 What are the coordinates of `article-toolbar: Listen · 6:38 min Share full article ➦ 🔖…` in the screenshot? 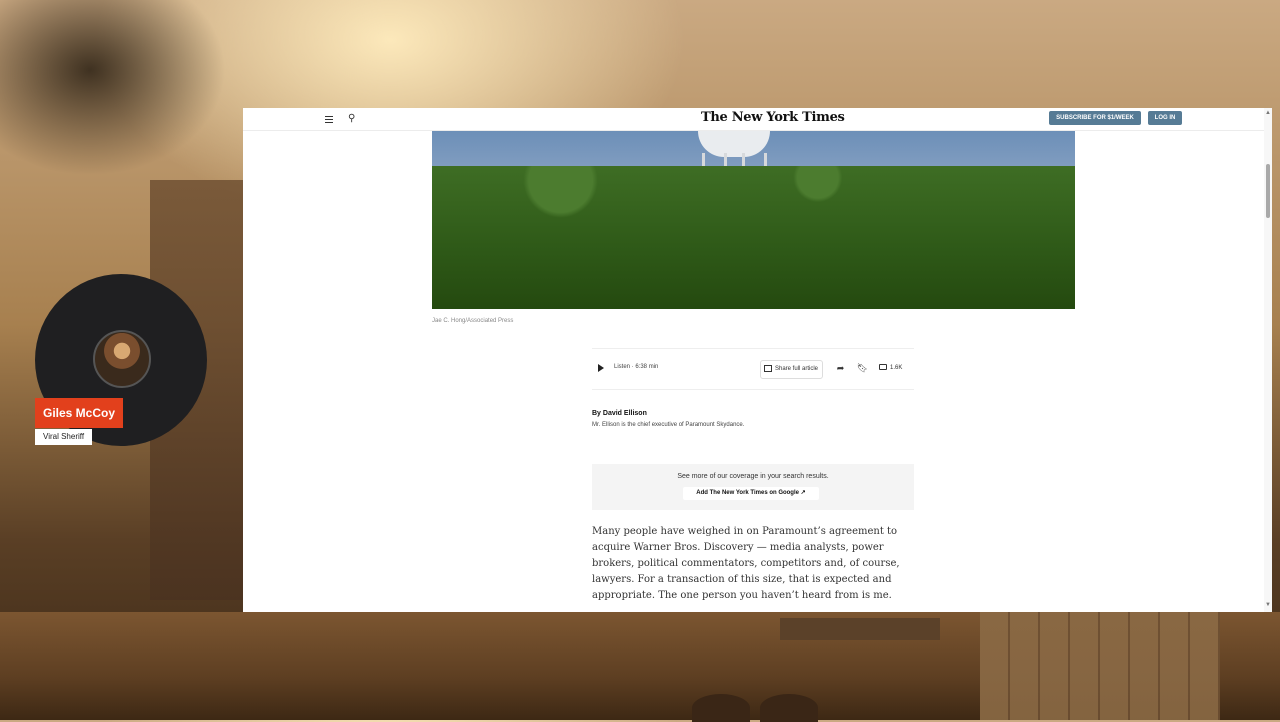 It's located at (753, 369).